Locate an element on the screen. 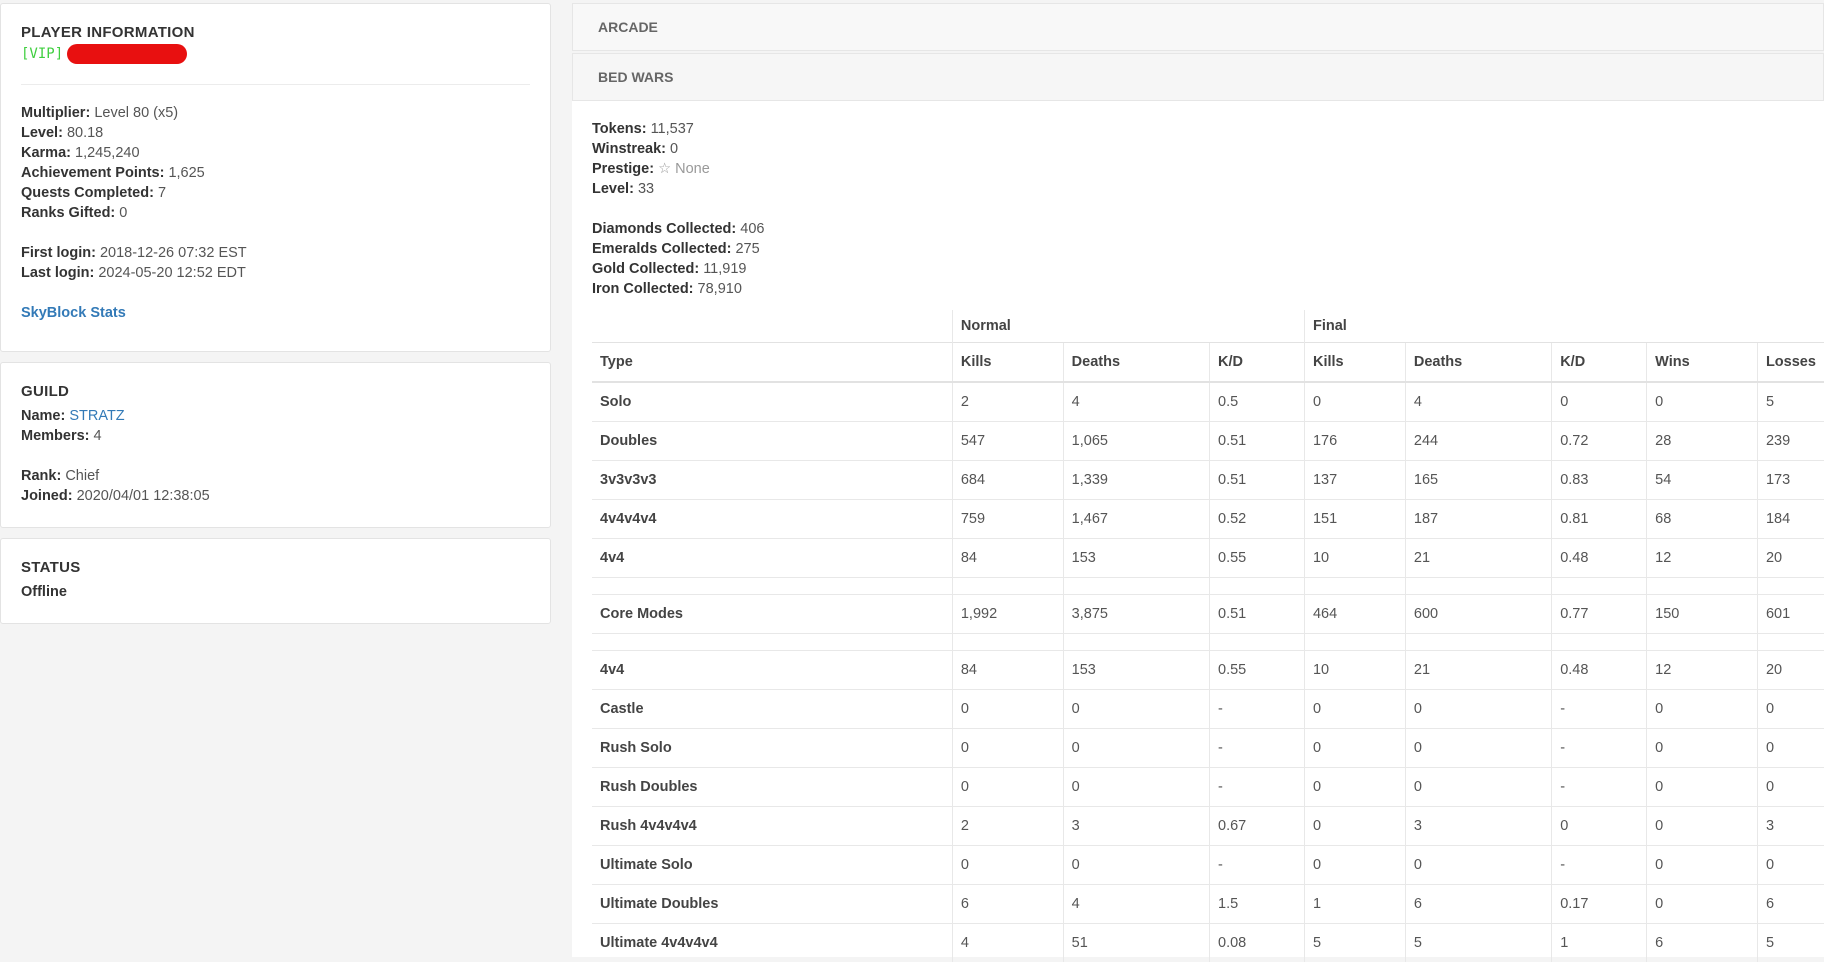 Image resolution: width=1824 pixels, height=962 pixels. table-cell: 20 is located at coordinates (1790, 558).